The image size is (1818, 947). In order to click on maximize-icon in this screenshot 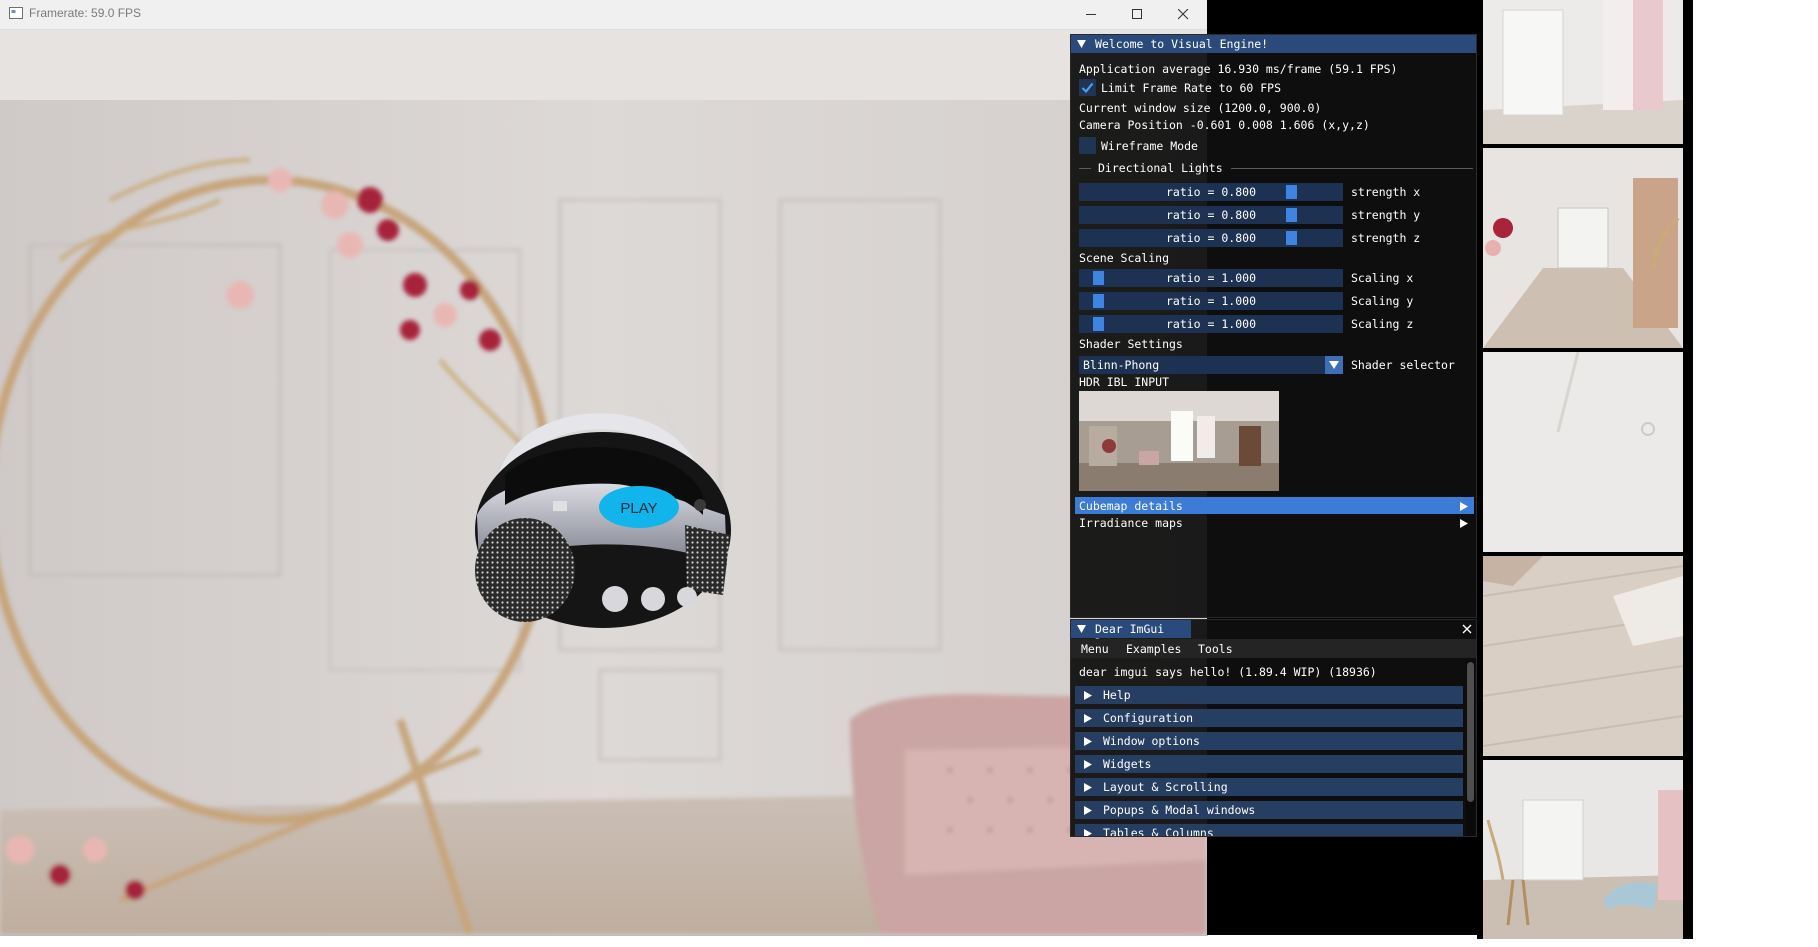, I will do `click(1137, 14)`.